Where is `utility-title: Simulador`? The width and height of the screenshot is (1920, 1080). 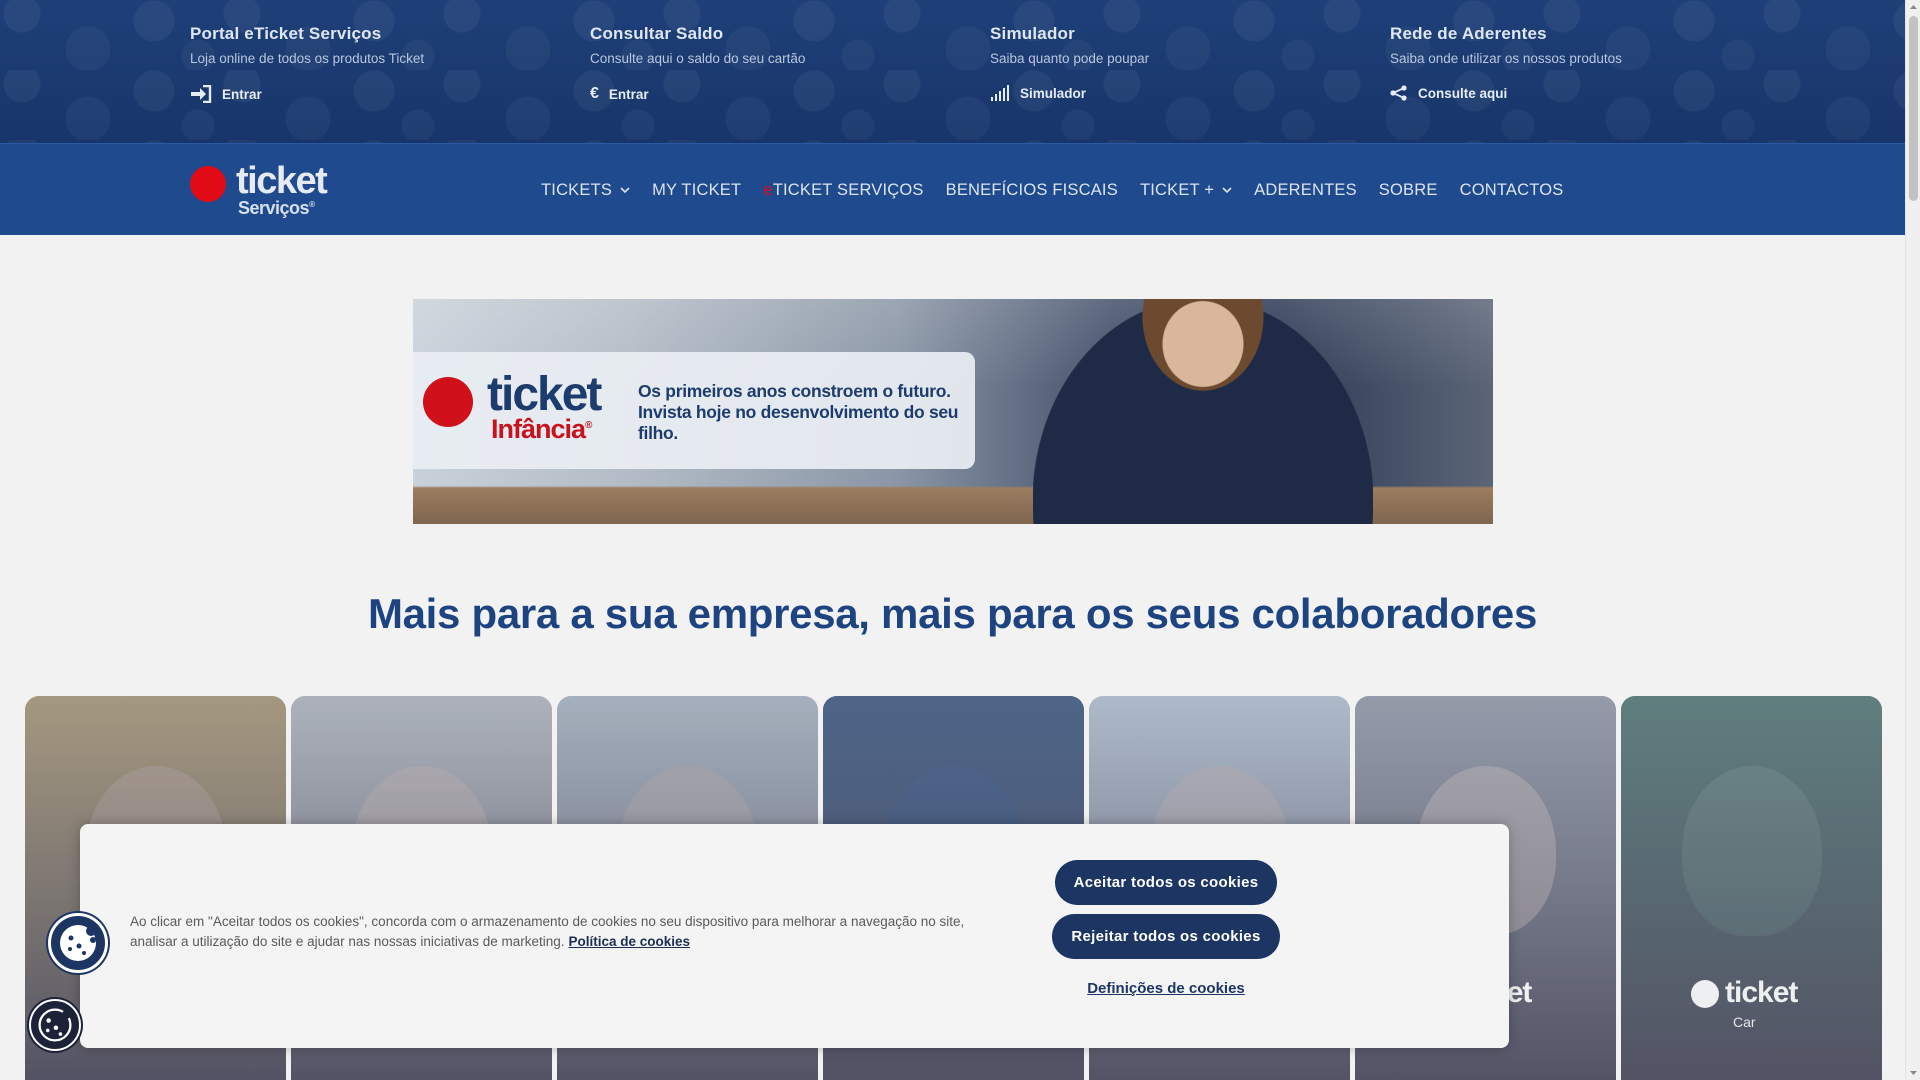
utility-title: Simulador is located at coordinates (1032, 33).